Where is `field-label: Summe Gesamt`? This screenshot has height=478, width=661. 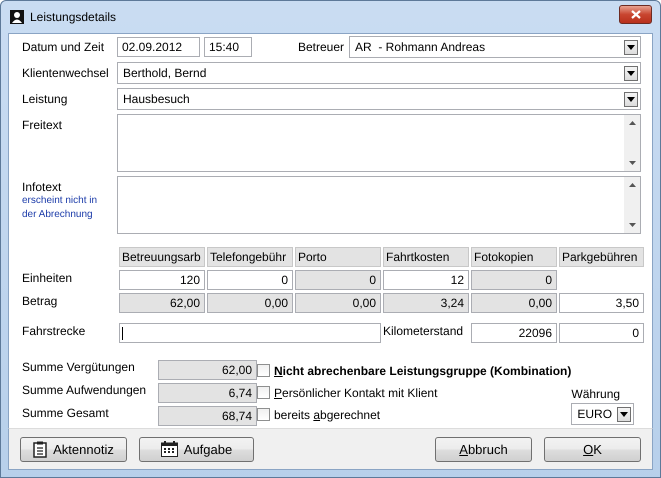 field-label: Summe Gesamt is located at coordinates (66, 413).